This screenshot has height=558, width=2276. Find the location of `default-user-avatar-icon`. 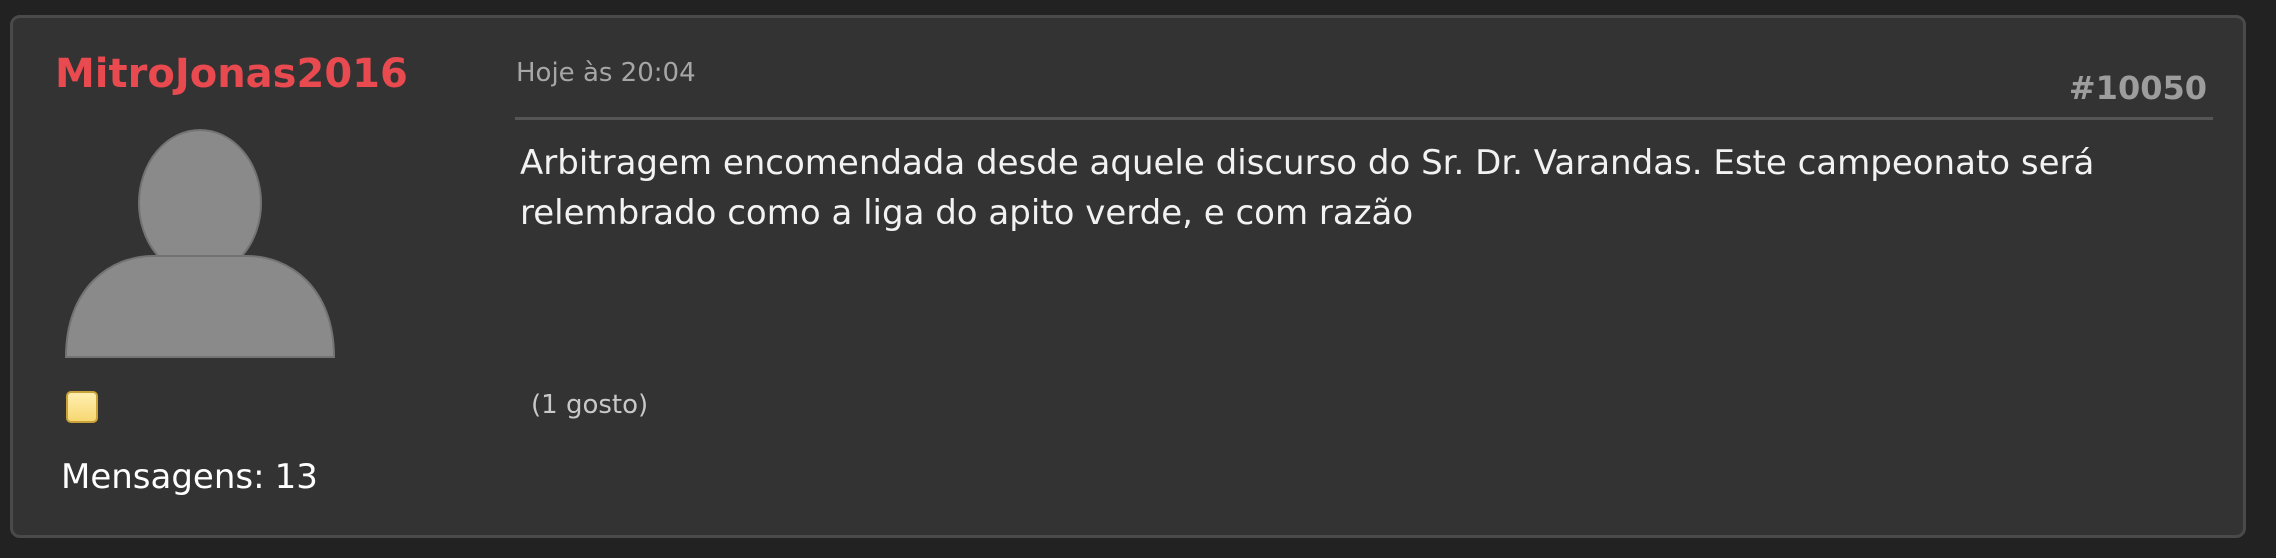

default-user-avatar-icon is located at coordinates (200, 243).